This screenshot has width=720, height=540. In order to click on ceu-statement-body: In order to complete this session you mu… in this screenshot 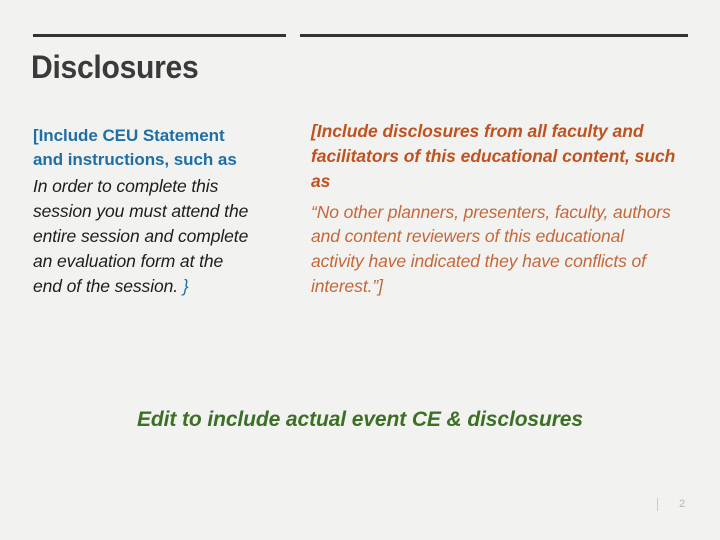, I will do `click(142, 236)`.